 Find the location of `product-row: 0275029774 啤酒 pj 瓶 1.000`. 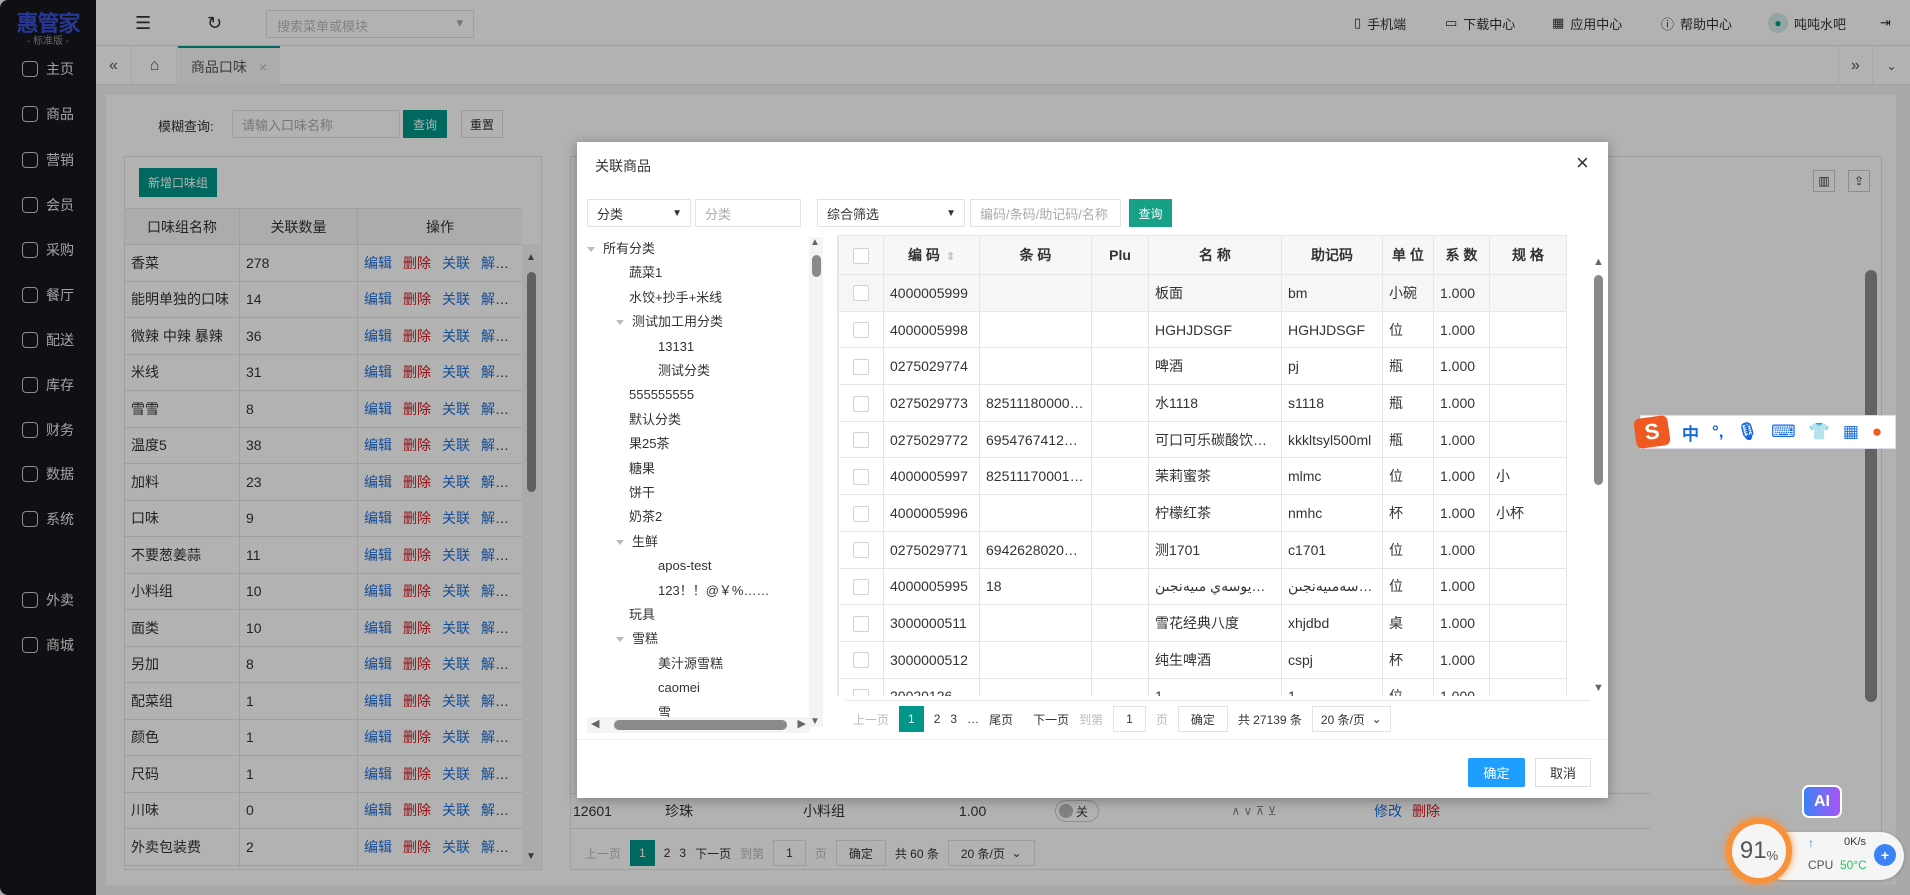

product-row: 0275029774 啤酒 pj 瓶 1.000 is located at coordinates (1202, 366).